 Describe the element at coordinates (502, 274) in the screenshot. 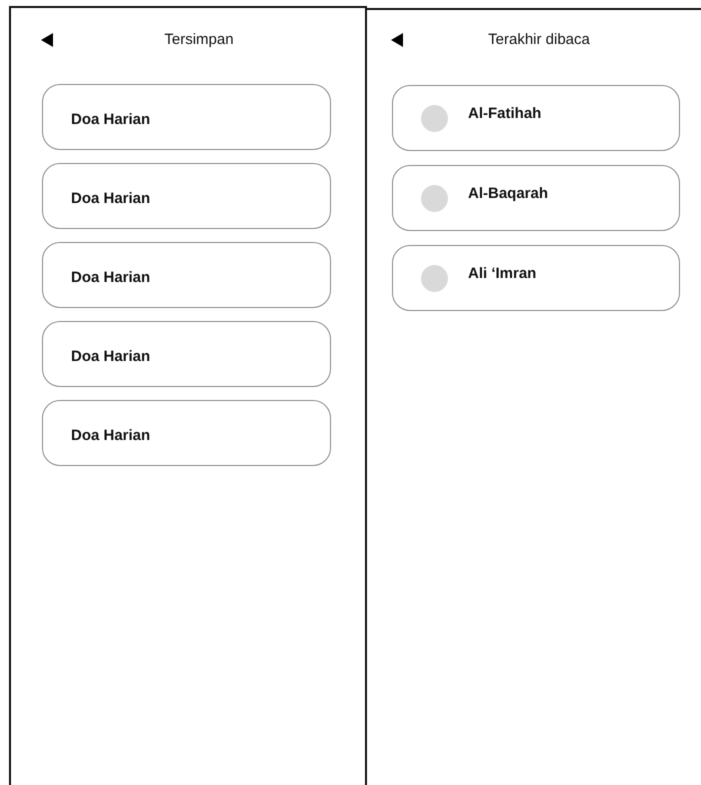

I see `item-label: Ali ‘Imran` at that location.